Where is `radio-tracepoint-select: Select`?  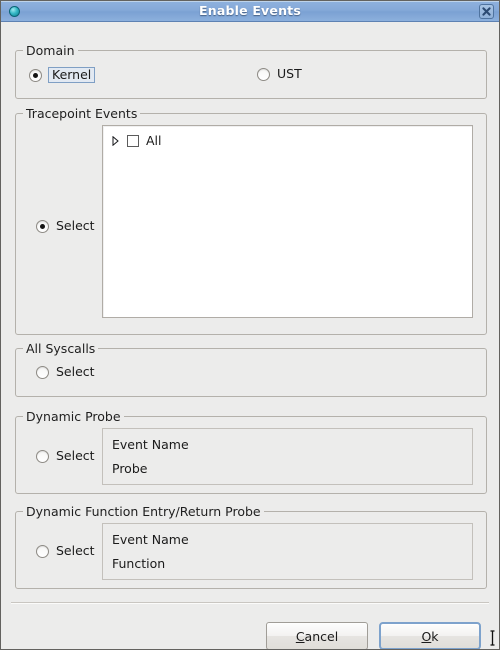 radio-tracepoint-select: Select is located at coordinates (65, 226).